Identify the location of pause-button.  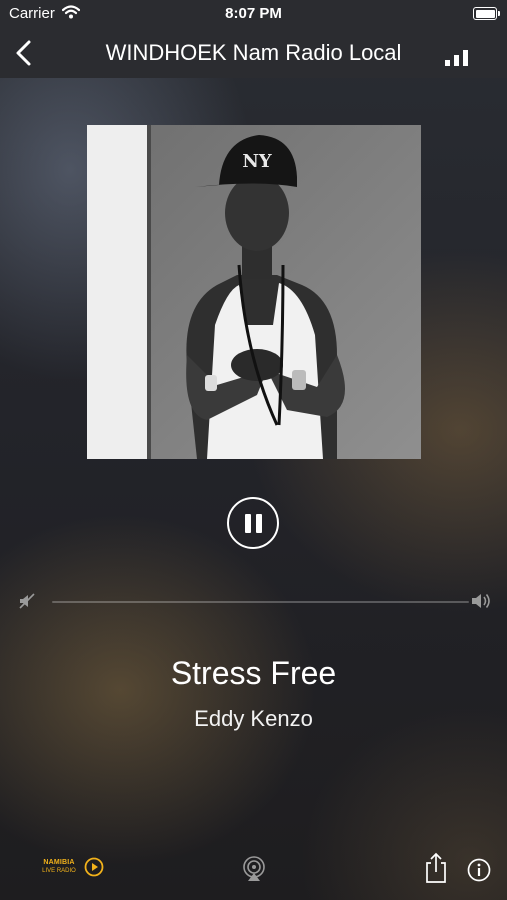
(253, 523).